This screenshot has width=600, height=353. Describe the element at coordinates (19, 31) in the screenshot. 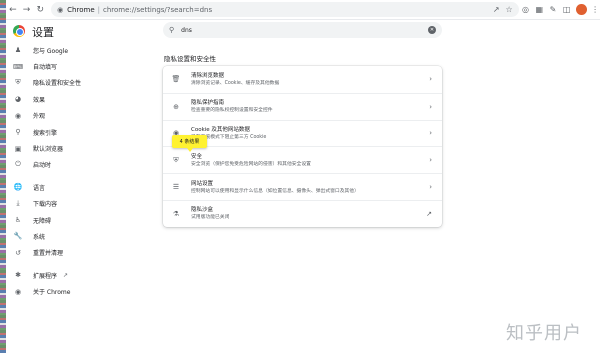

I see `chrome-logo` at that location.